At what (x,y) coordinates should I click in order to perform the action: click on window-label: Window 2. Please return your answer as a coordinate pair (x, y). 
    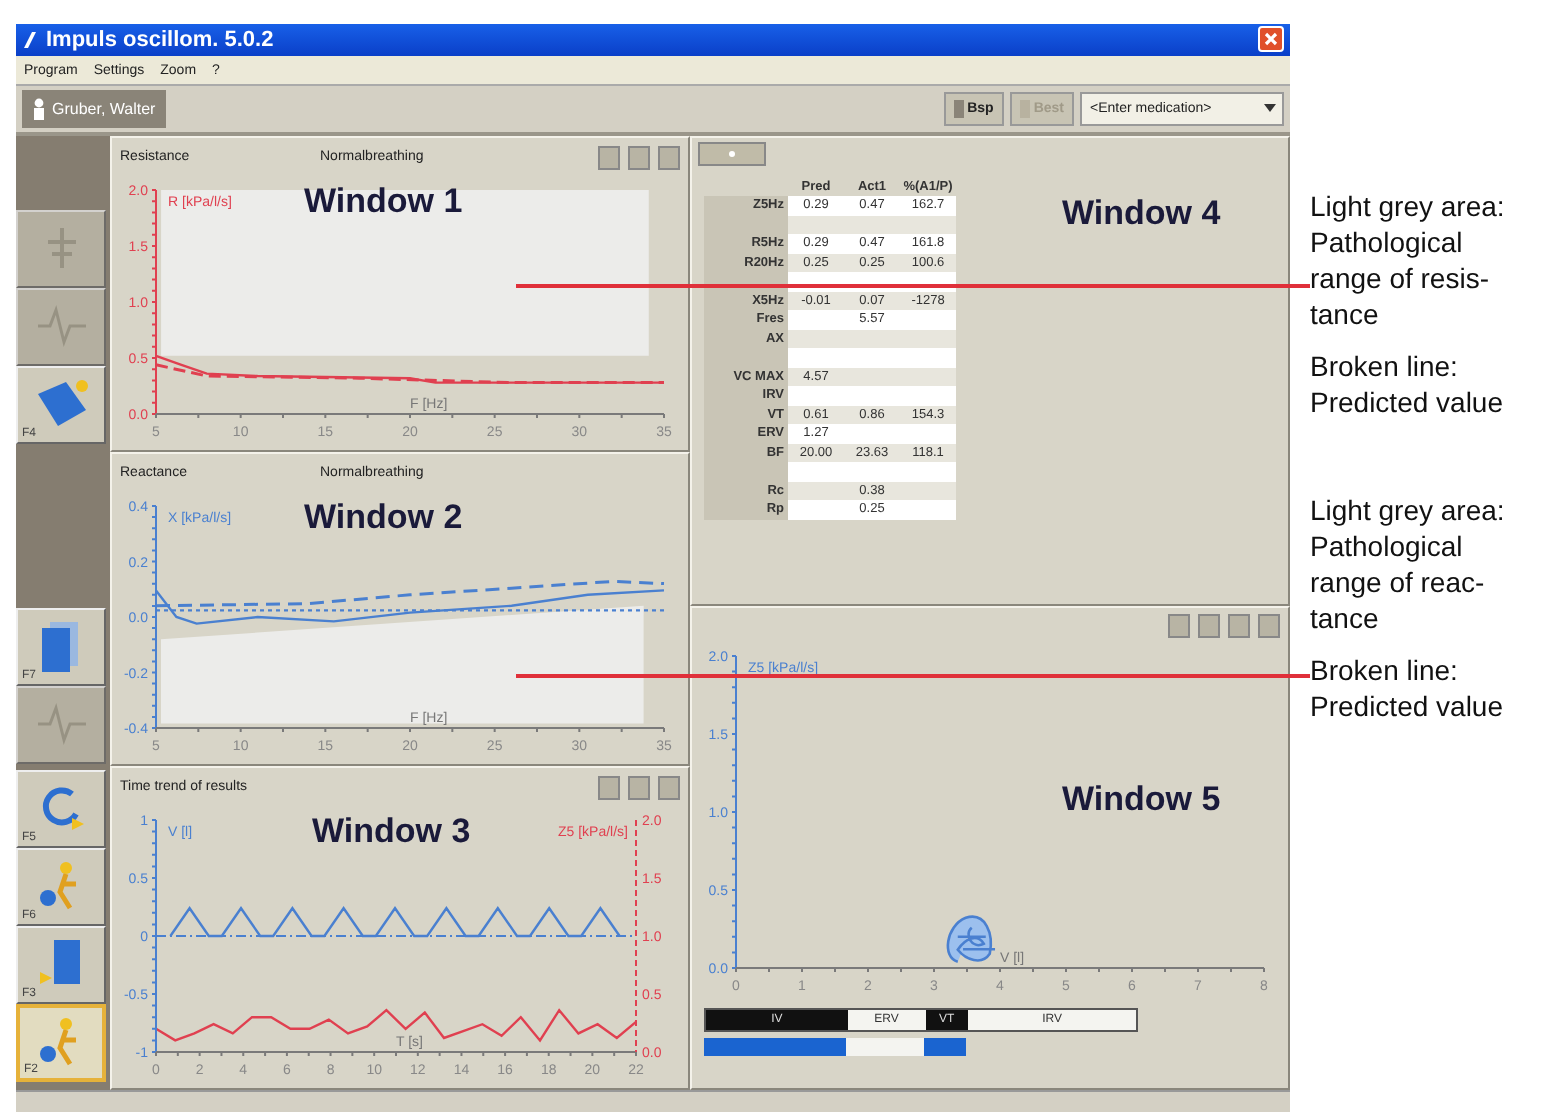
    Looking at the image, I should click on (383, 517).